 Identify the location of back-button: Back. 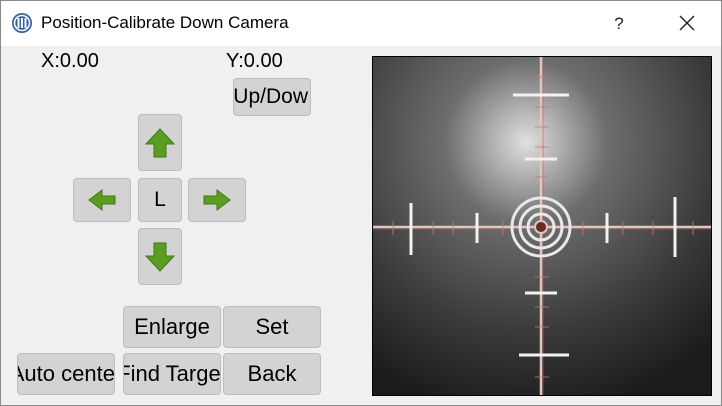
(272, 374).